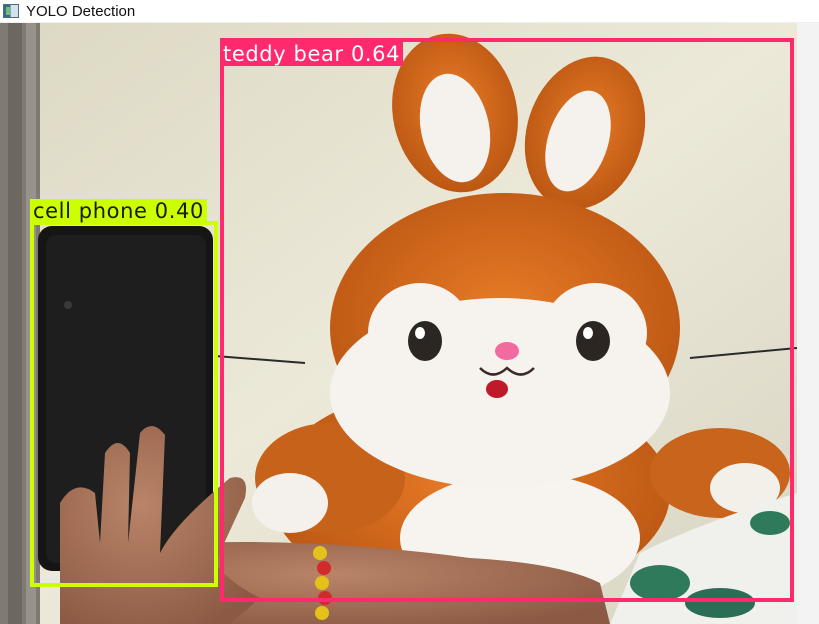 The height and width of the screenshot is (624, 819). I want to click on window-title: YOLO Detection, so click(81, 11).